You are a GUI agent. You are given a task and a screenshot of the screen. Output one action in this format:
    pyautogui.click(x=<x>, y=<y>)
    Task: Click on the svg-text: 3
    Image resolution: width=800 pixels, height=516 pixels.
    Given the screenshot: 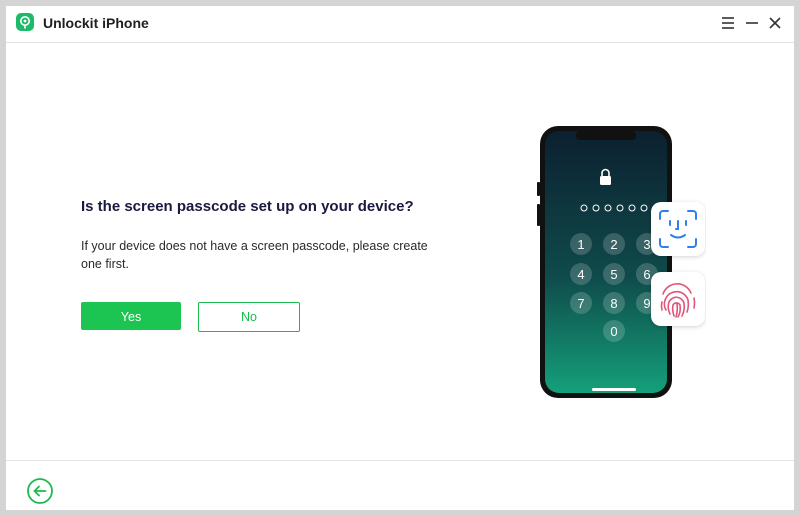 What is the action you would take?
    pyautogui.click(x=646, y=244)
    